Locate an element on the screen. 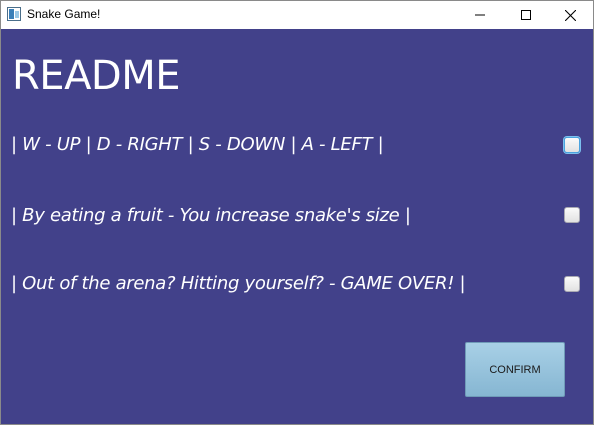 This screenshot has width=594, height=425. maximize-button is located at coordinates (526, 15).